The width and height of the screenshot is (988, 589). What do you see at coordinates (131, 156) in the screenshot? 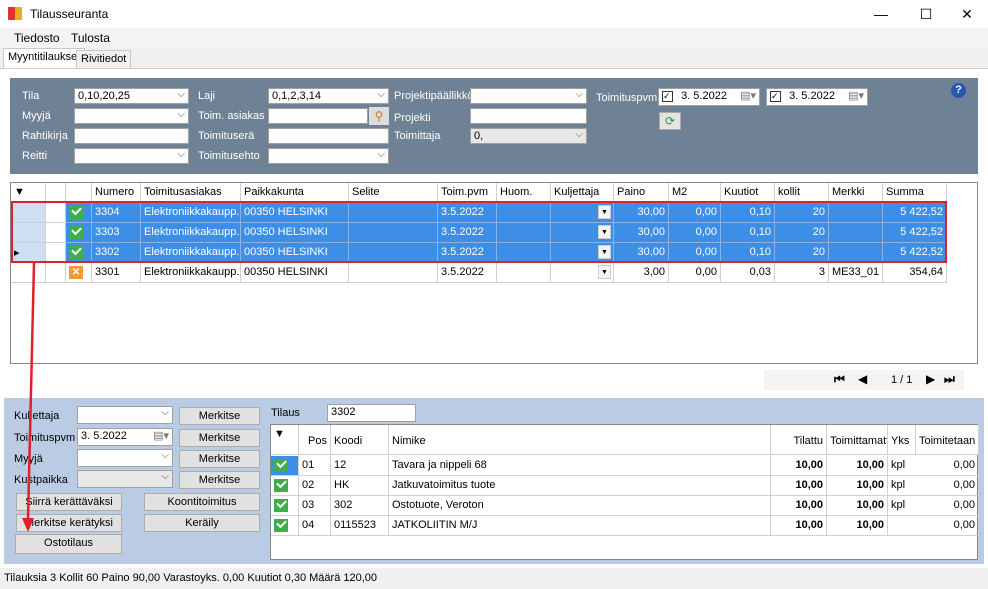
I see `reitti-select` at bounding box center [131, 156].